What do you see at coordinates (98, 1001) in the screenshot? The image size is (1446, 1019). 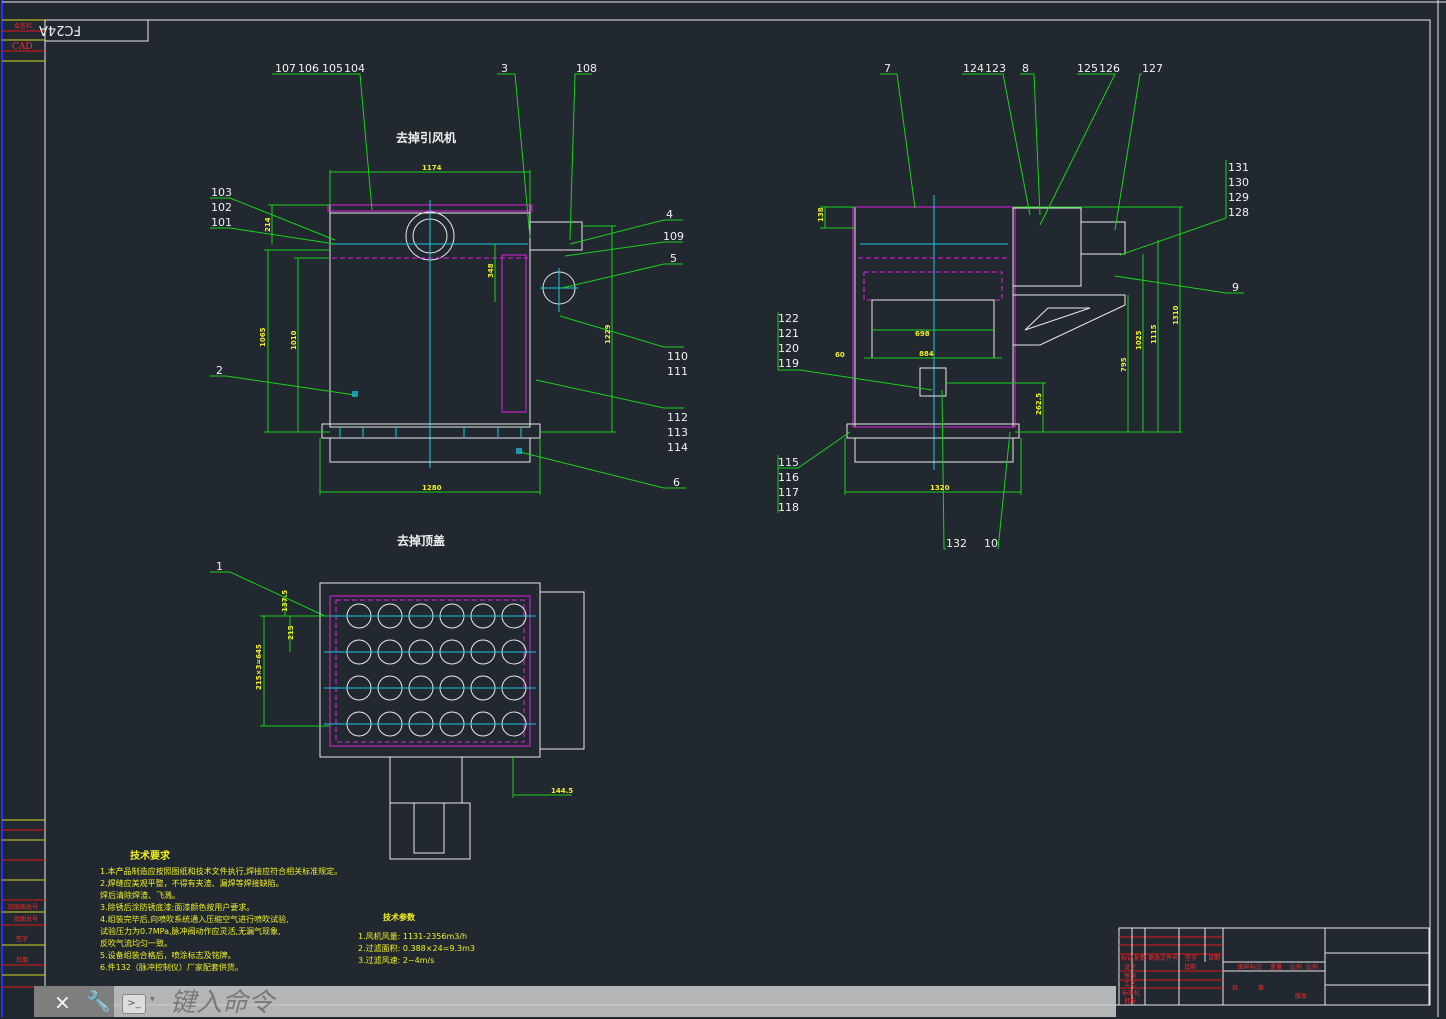 I see `wrench-icon: 🔧` at bounding box center [98, 1001].